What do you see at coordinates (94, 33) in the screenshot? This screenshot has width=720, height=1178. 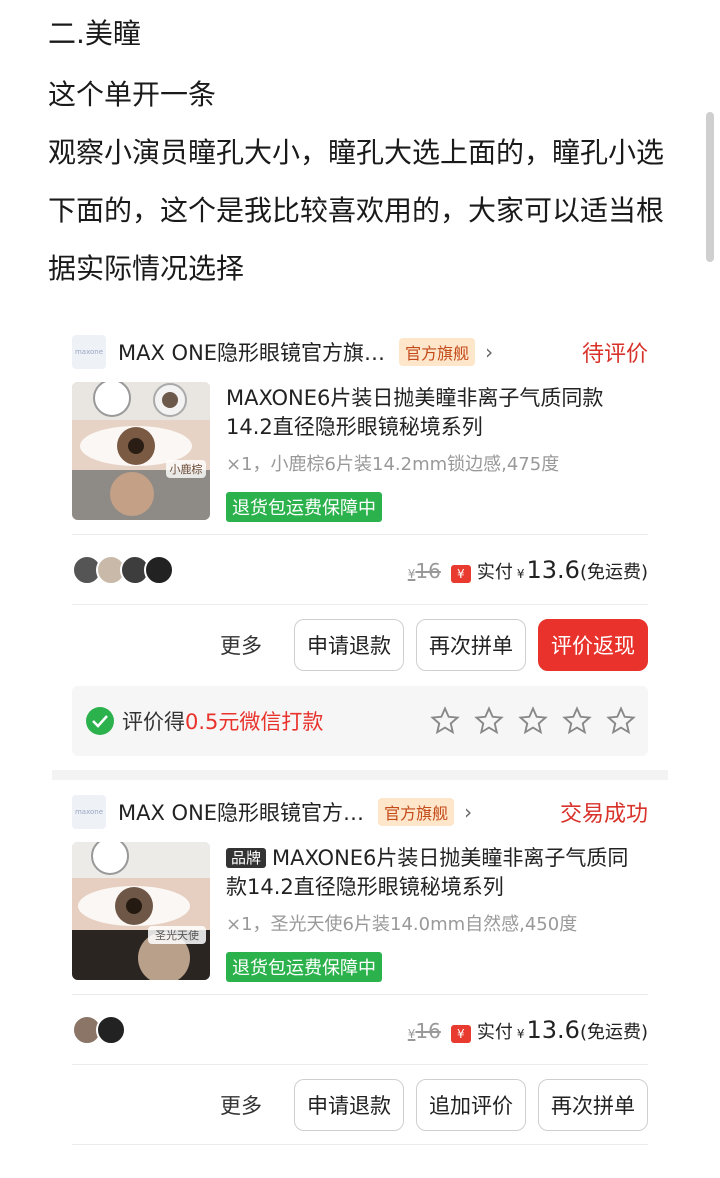 I see `page-title: 二.美瞳` at bounding box center [94, 33].